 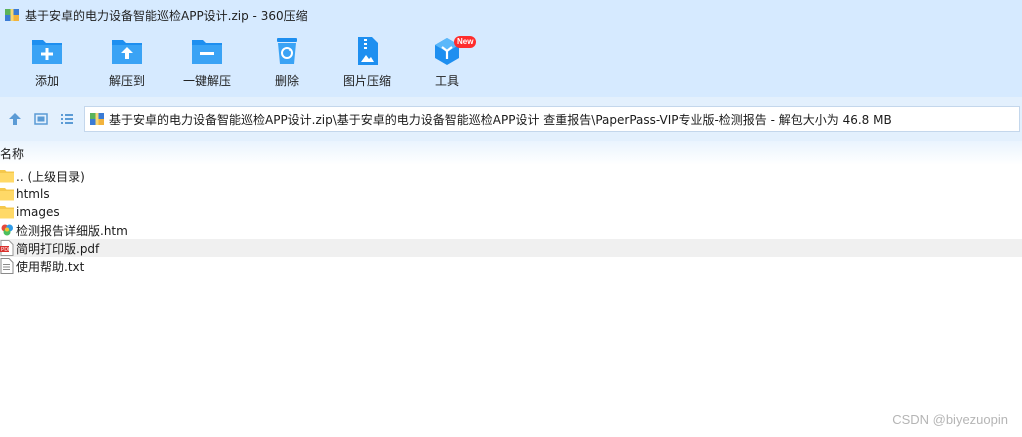 What do you see at coordinates (207, 65) in the screenshot?
I see `one-click-extract-button: 一键解压` at bounding box center [207, 65].